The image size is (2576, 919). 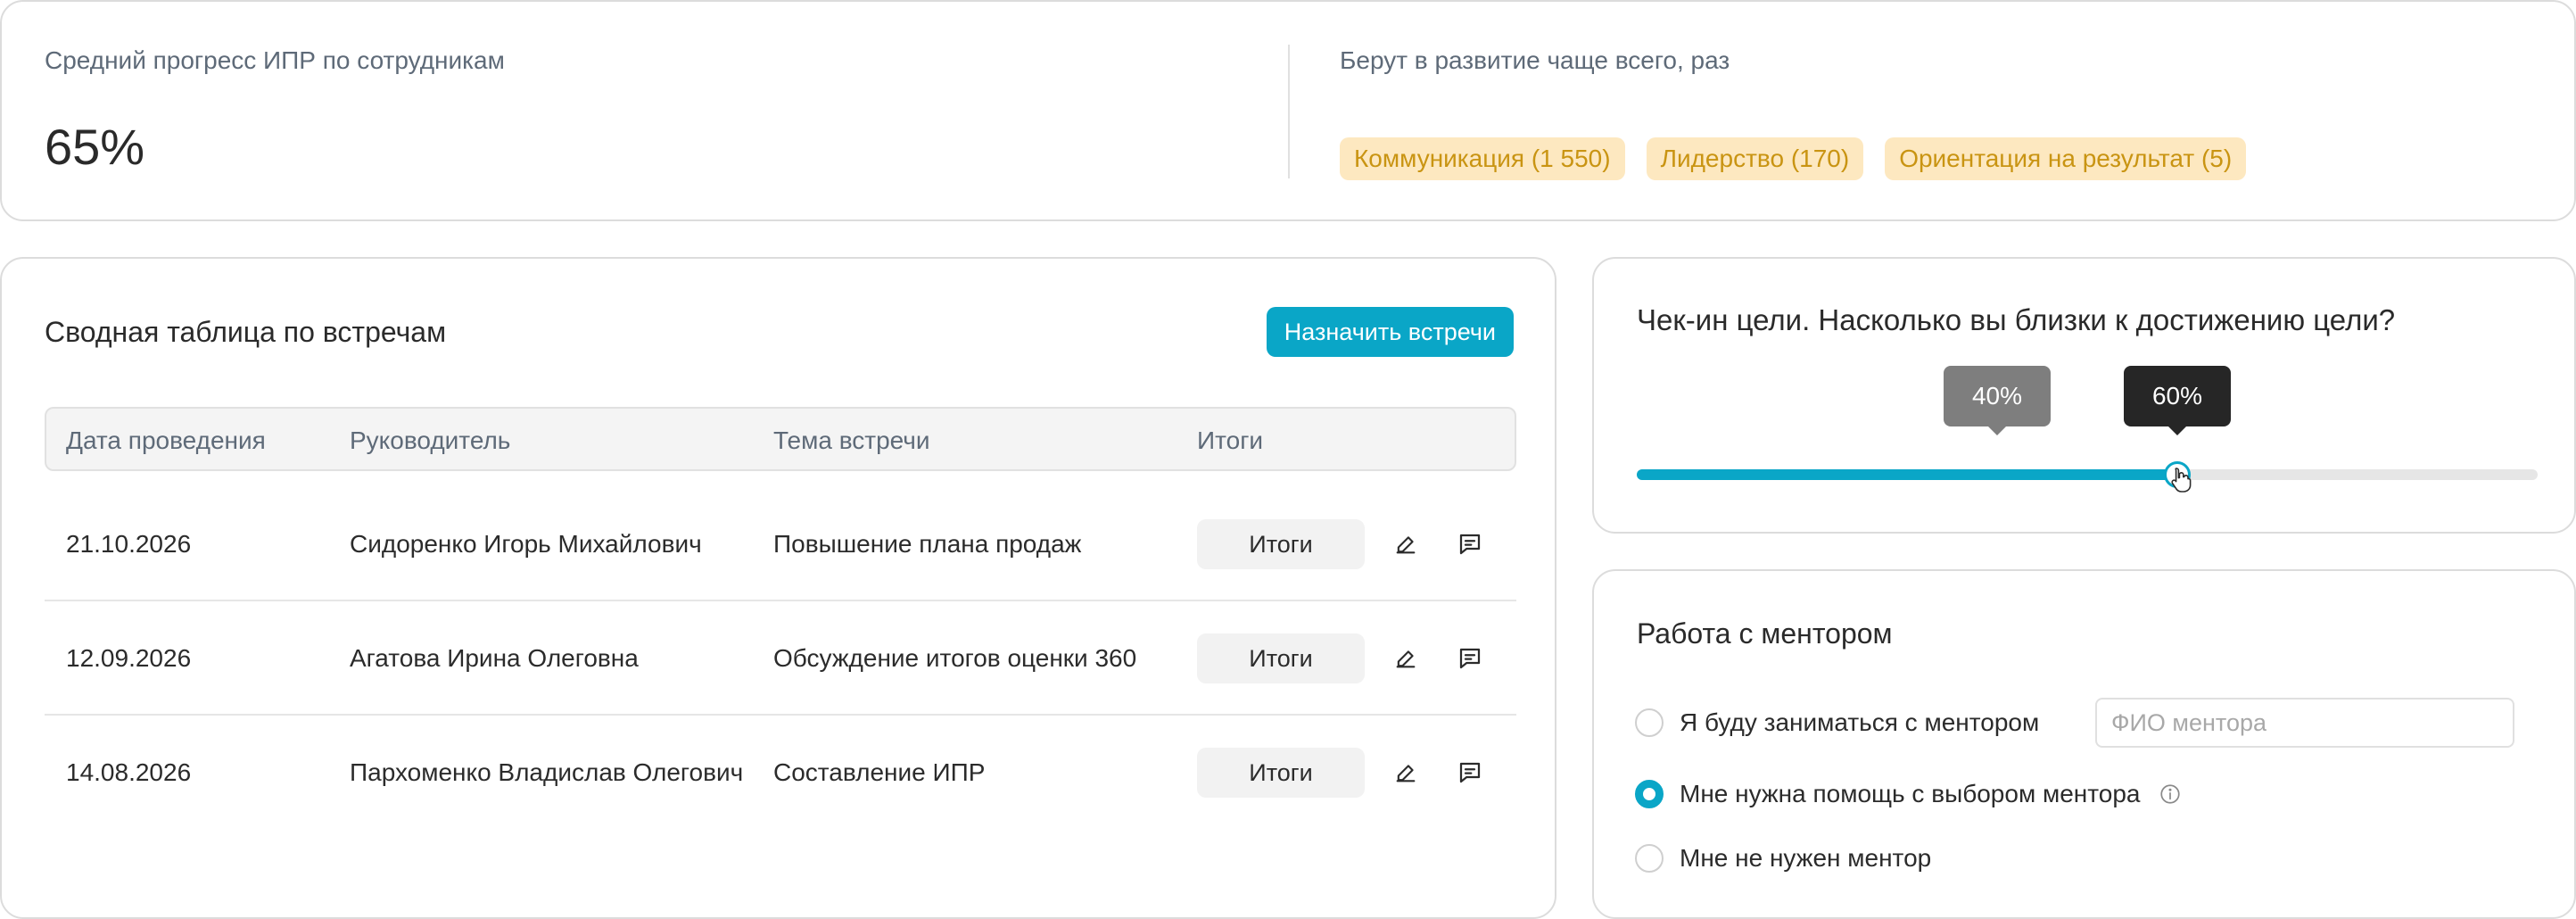 I want to click on radio-button-selected, so click(x=1650, y=794).